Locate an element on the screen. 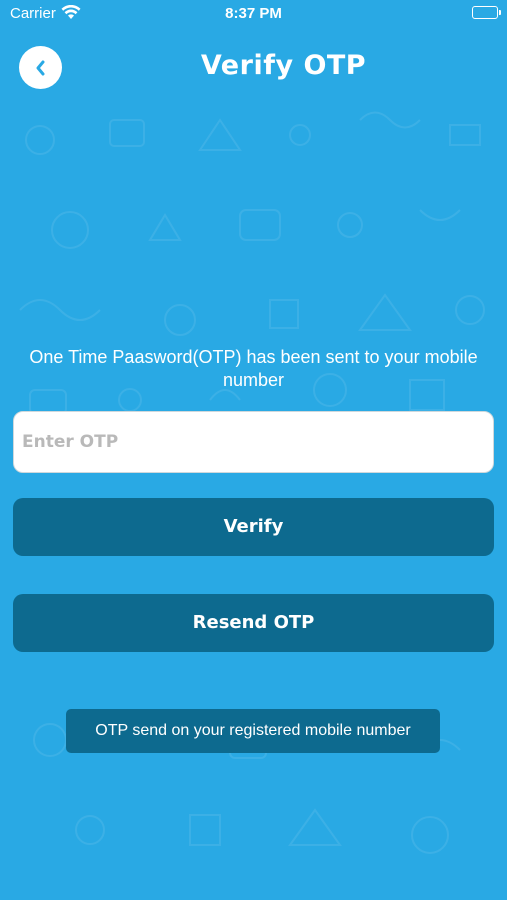  page-title: Verify OTP is located at coordinates (283, 65).